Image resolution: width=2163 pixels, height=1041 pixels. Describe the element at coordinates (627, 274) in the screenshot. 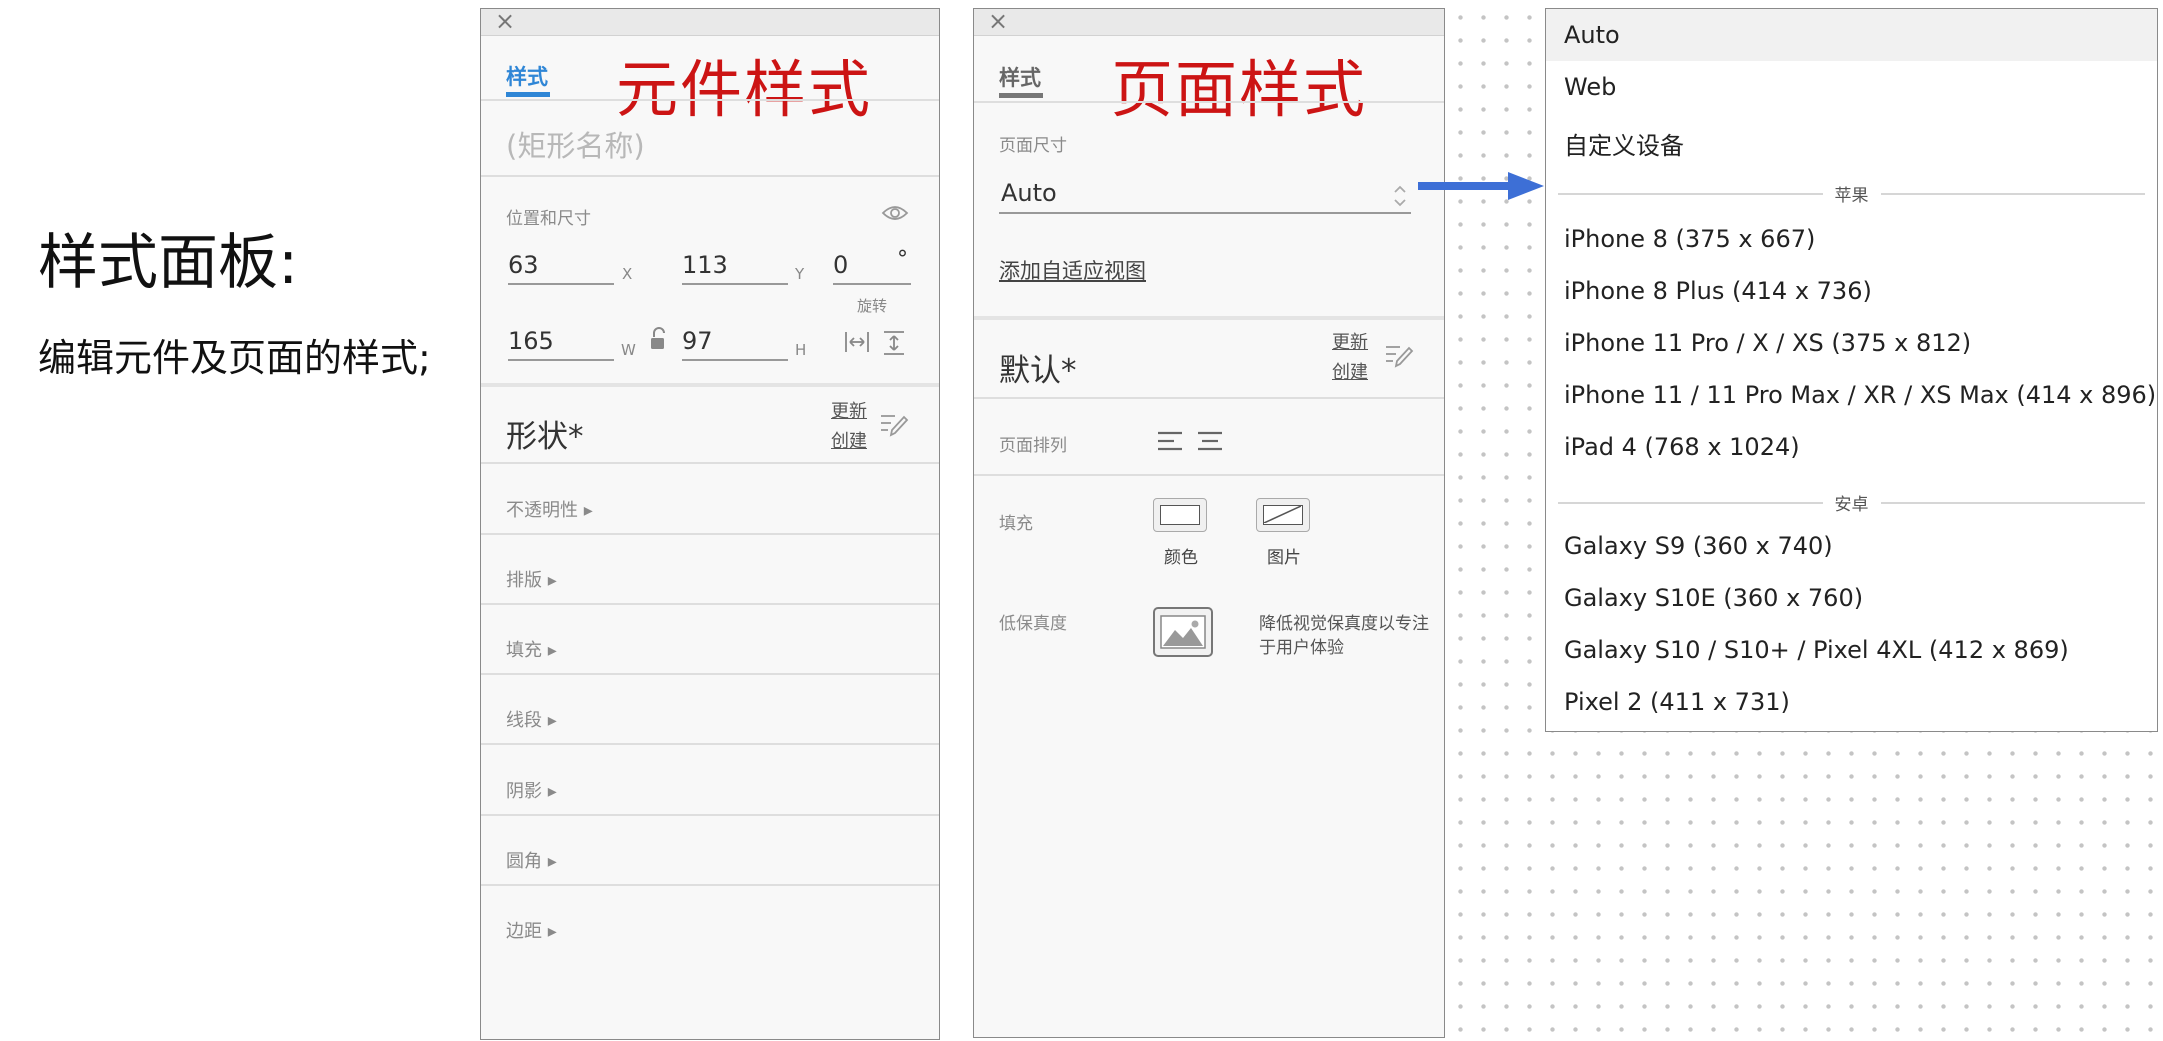

I see `x-label: X` at that location.